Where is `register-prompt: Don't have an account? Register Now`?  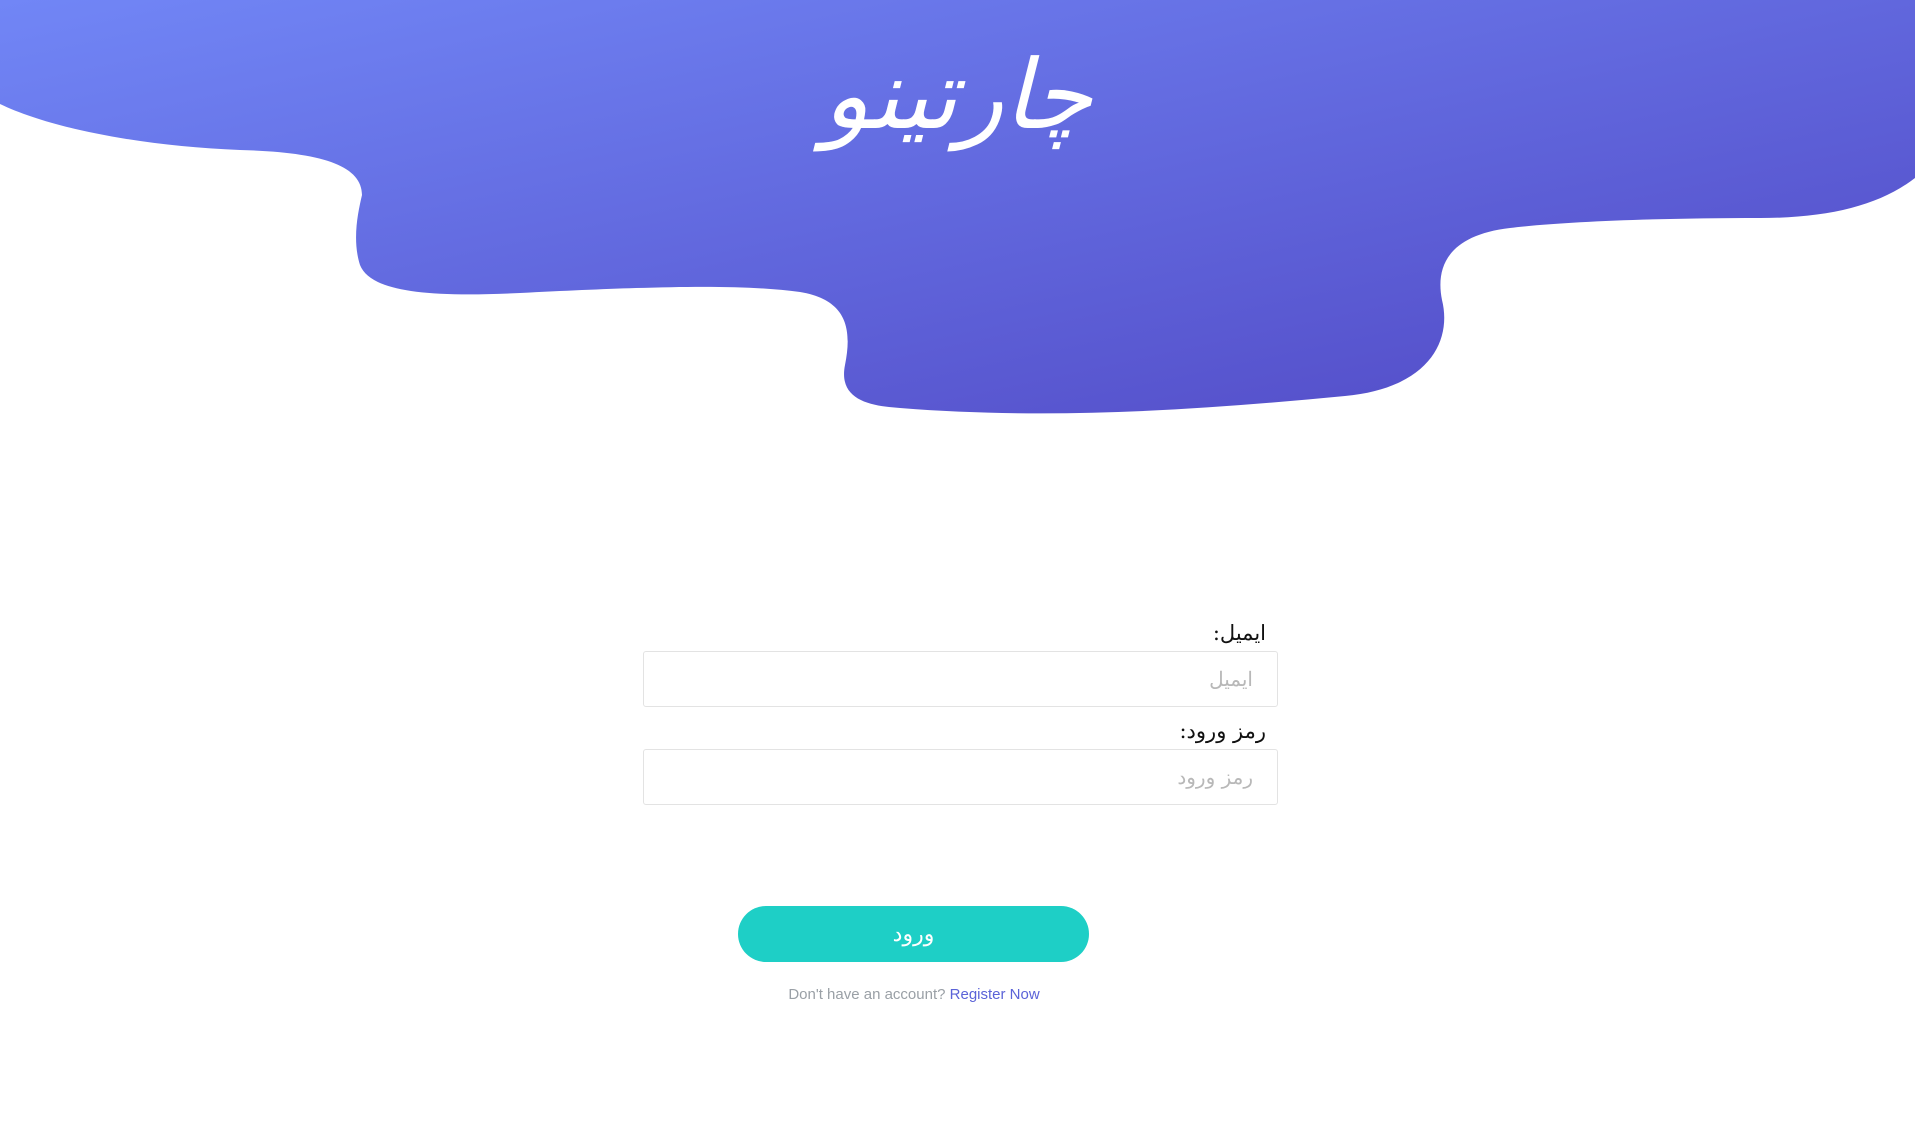 register-prompt: Don't have an account? Register Now is located at coordinates (914, 994).